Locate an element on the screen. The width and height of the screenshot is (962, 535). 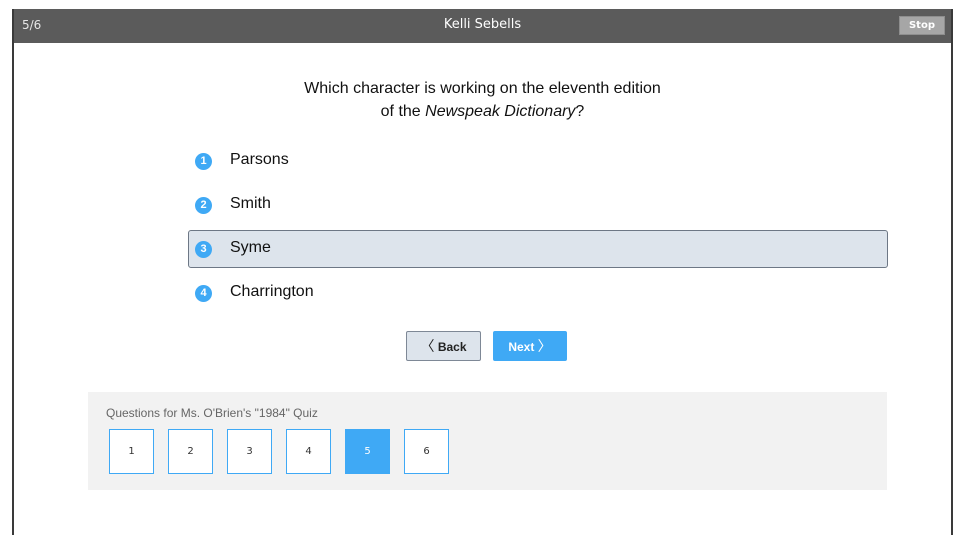
answer-label: Parsons is located at coordinates (259, 159).